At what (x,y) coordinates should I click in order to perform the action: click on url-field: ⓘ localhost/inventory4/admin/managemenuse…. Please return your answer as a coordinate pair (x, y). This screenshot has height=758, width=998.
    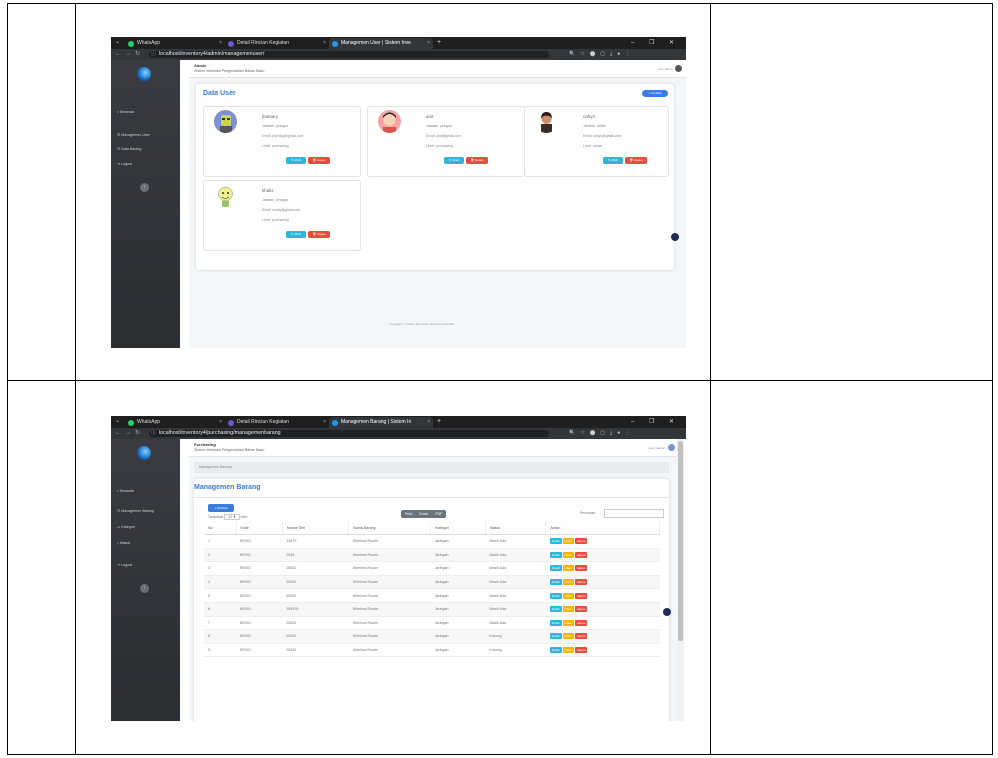
    Looking at the image, I should click on (349, 54).